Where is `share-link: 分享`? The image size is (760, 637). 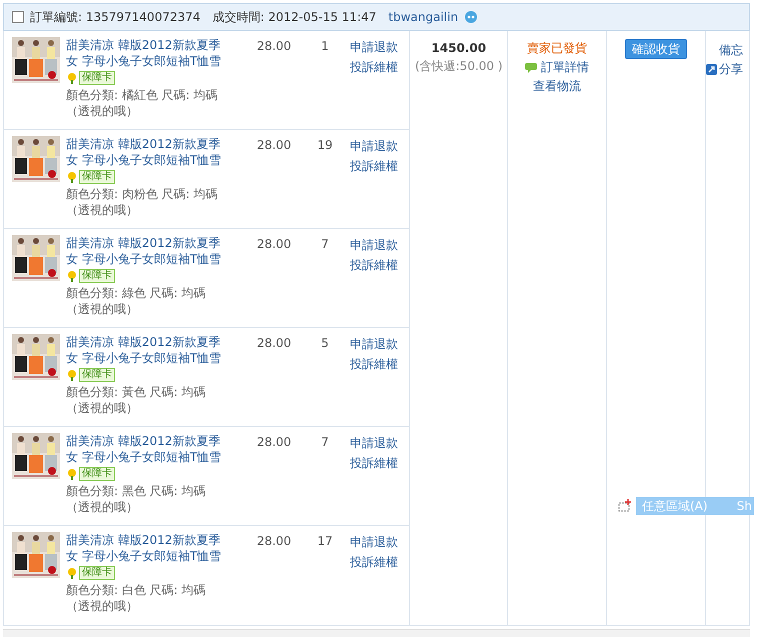 share-link: 分享 is located at coordinates (730, 69).